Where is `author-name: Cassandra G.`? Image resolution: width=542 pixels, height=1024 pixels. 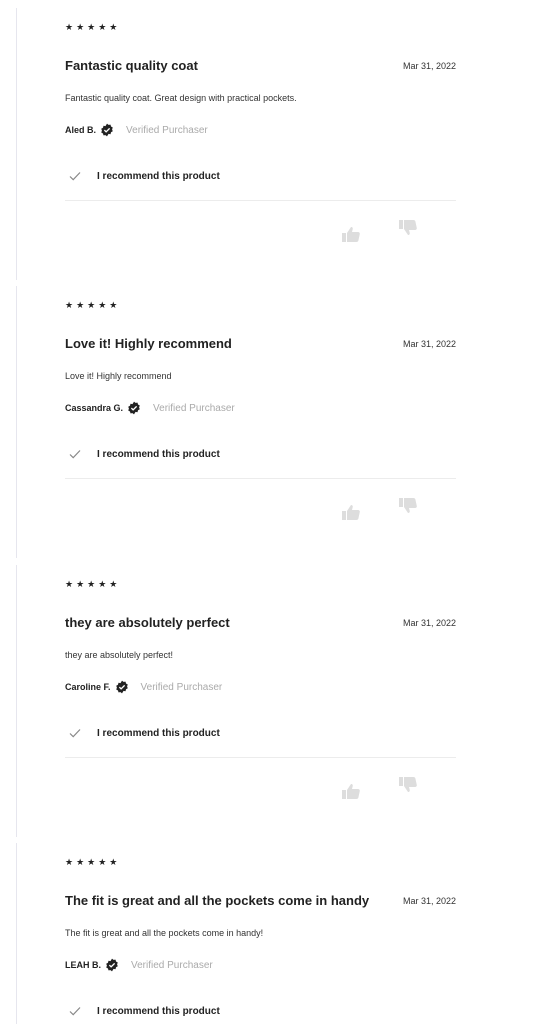 author-name: Cassandra G. is located at coordinates (94, 408).